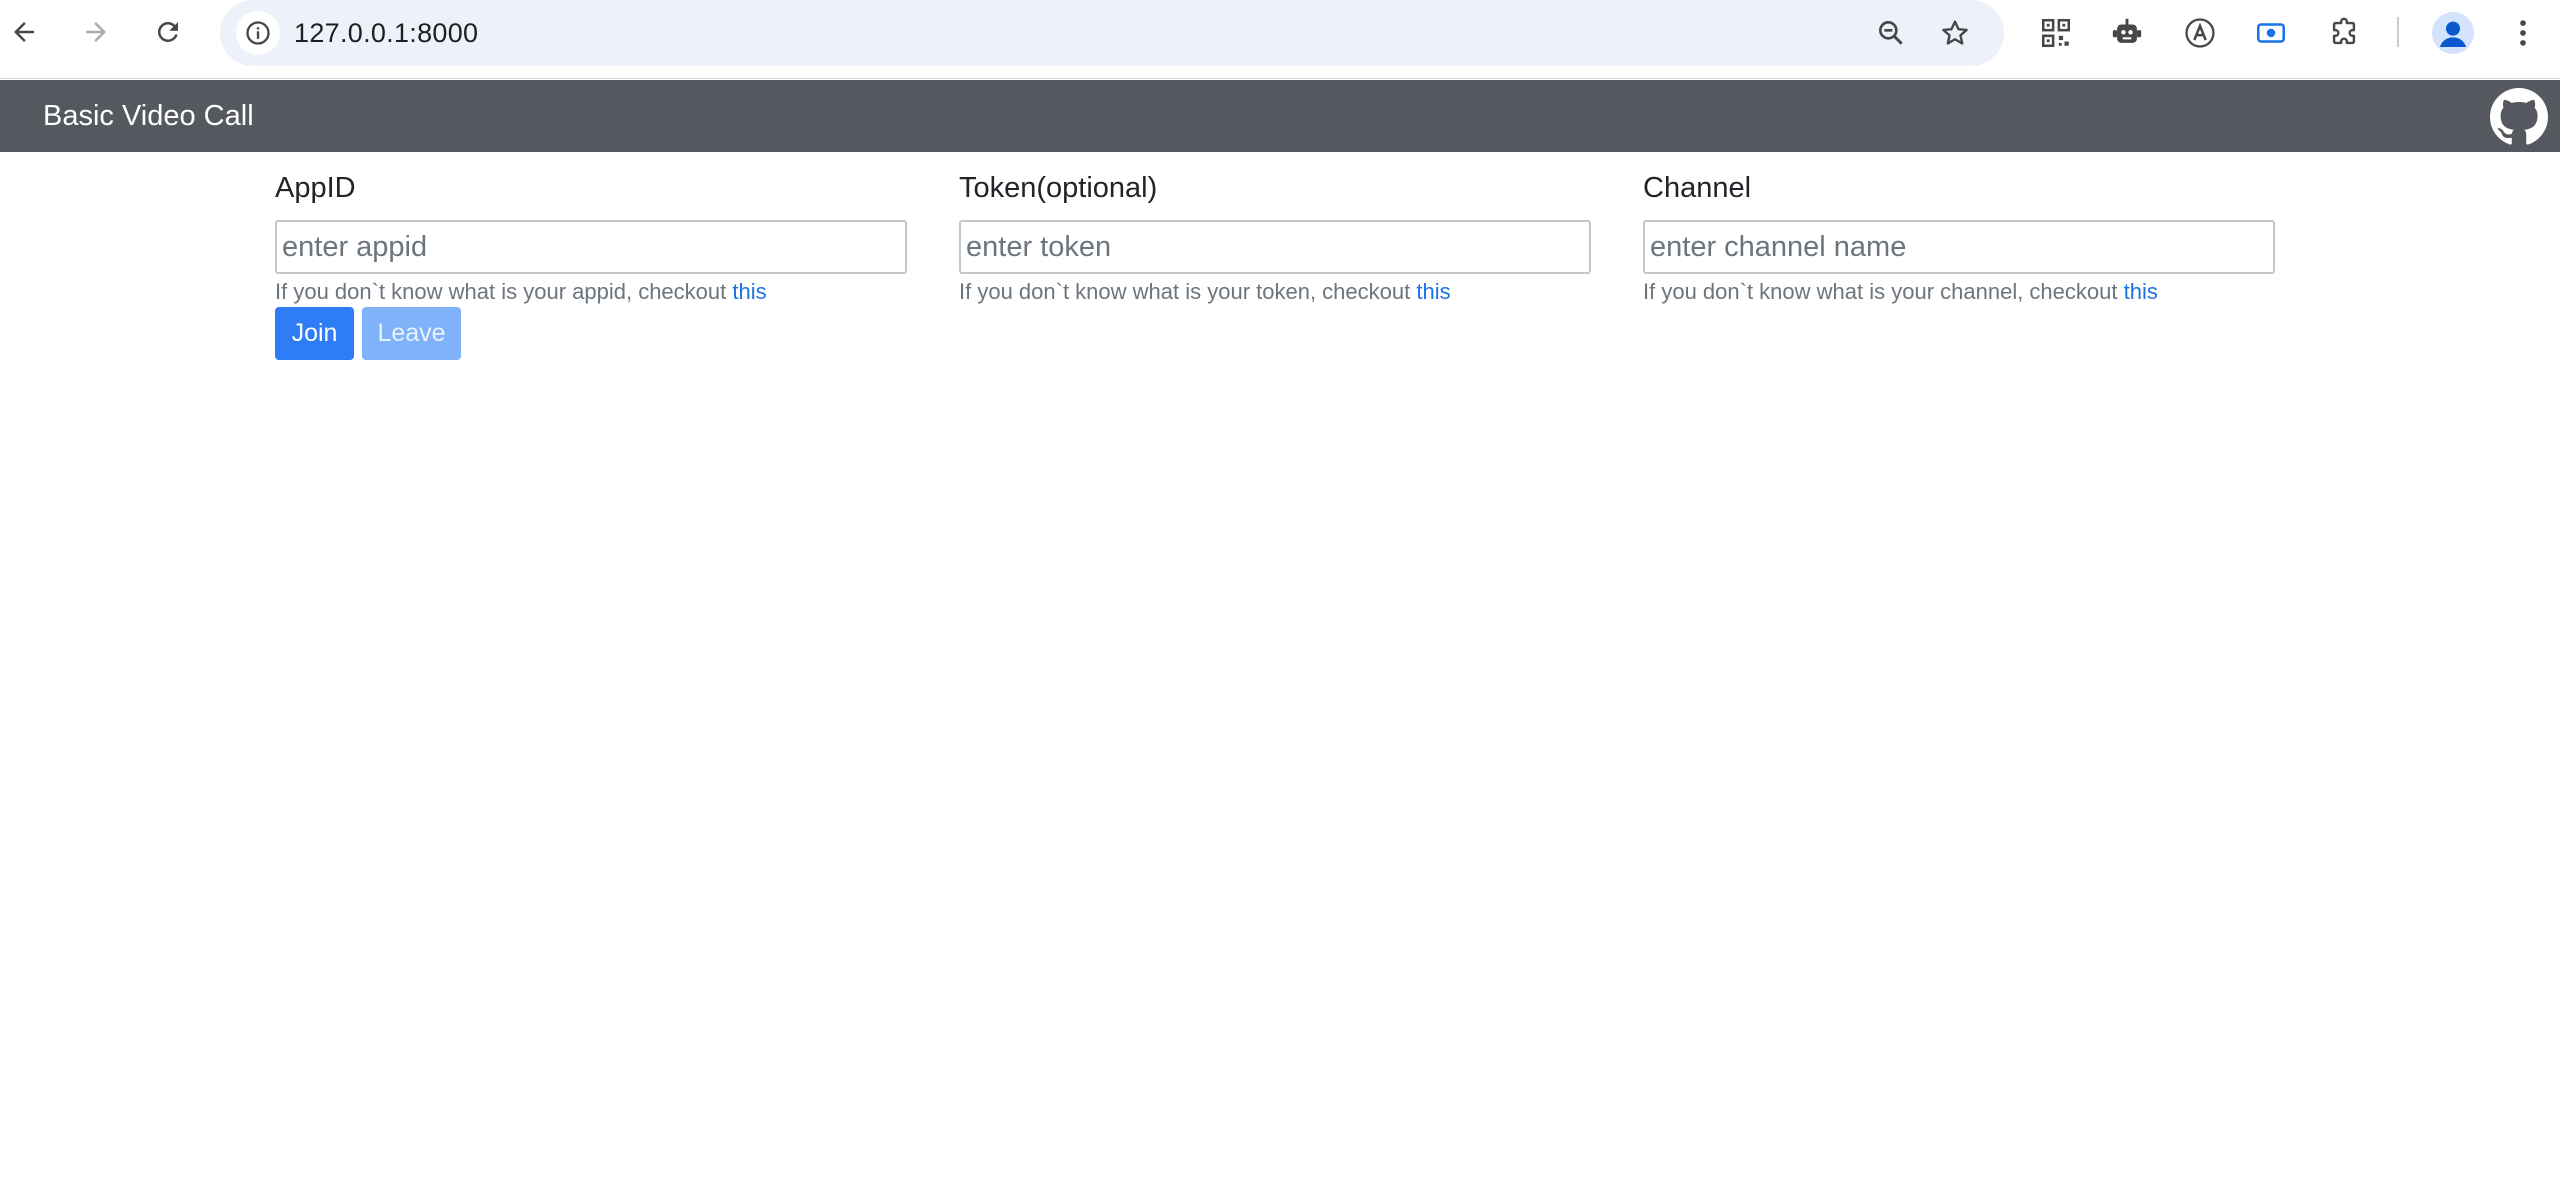 Image resolution: width=2560 pixels, height=1188 pixels. I want to click on forward-arrow-icon, so click(96, 32).